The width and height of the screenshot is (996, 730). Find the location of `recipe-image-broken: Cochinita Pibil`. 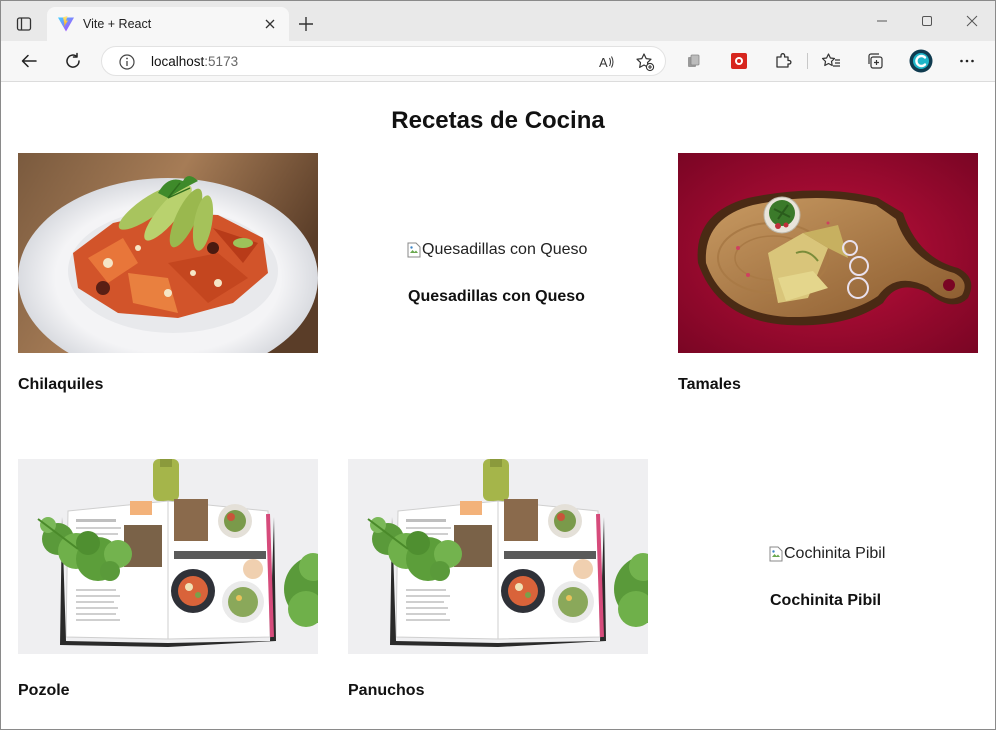

recipe-image-broken: Cochinita Pibil is located at coordinates (827, 554).